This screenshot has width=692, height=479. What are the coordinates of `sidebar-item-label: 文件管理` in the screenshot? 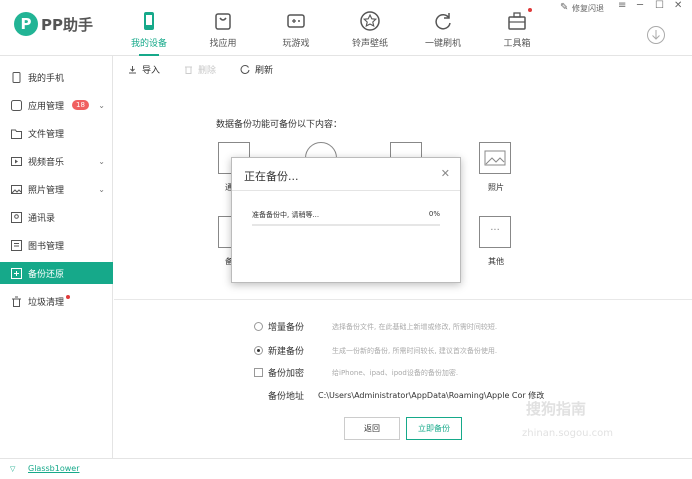 It's located at (46, 134).